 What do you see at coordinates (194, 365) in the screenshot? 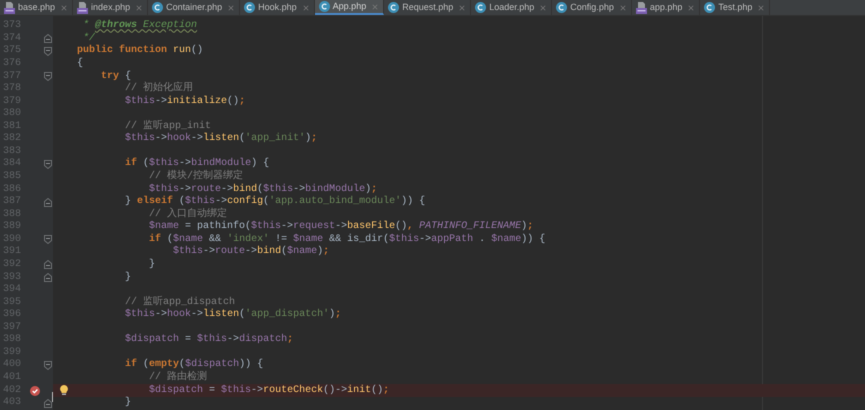
I see `code-line: if (empty($dispatch)) {` at bounding box center [194, 365].